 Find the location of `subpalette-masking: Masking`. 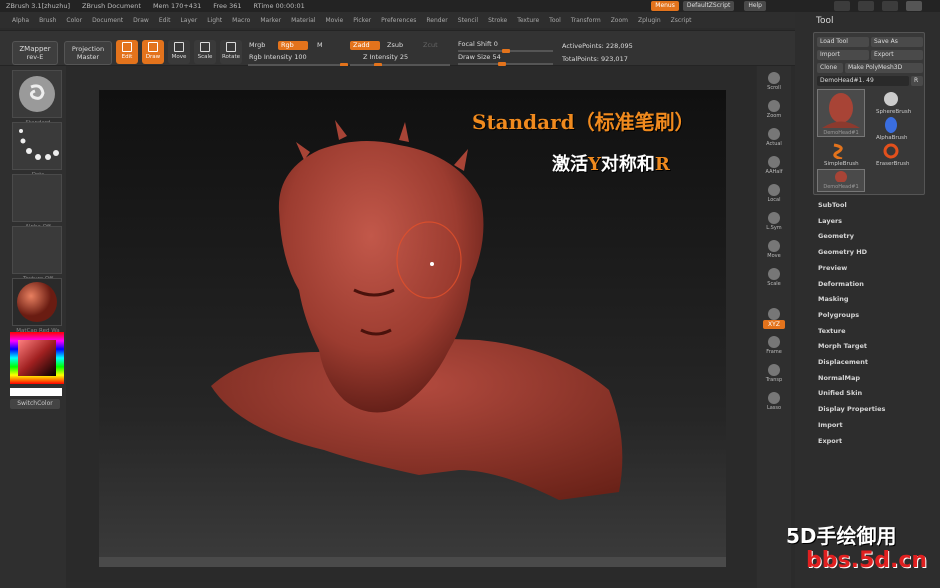

subpalette-masking: Masking is located at coordinates (833, 299).